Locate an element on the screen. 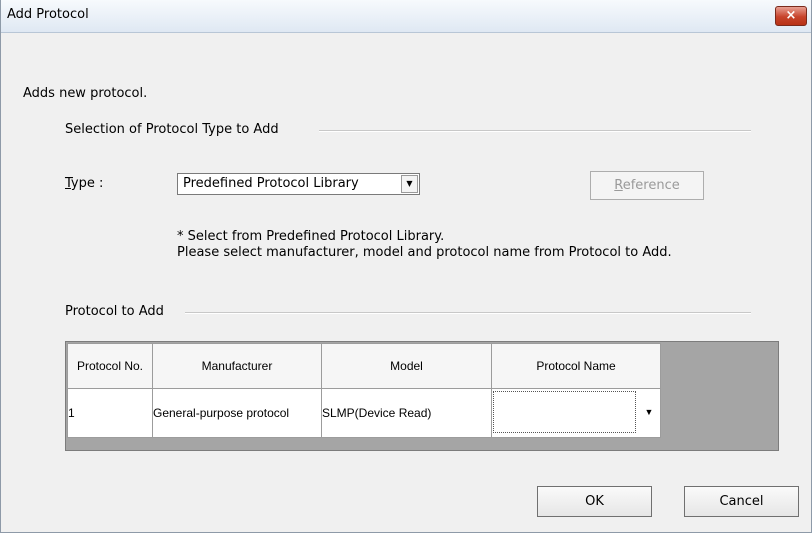  type-select-value: Predefined Protocol Library is located at coordinates (271, 183).